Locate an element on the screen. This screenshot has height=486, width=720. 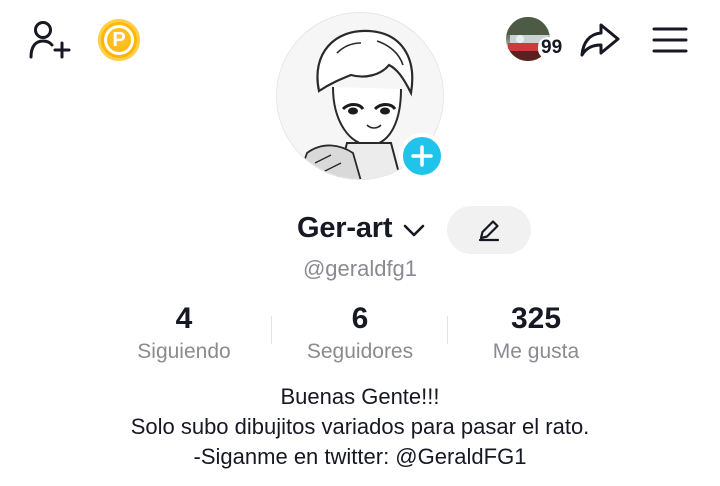
bio-line: Buenas Gente!!! is located at coordinates (360, 396).